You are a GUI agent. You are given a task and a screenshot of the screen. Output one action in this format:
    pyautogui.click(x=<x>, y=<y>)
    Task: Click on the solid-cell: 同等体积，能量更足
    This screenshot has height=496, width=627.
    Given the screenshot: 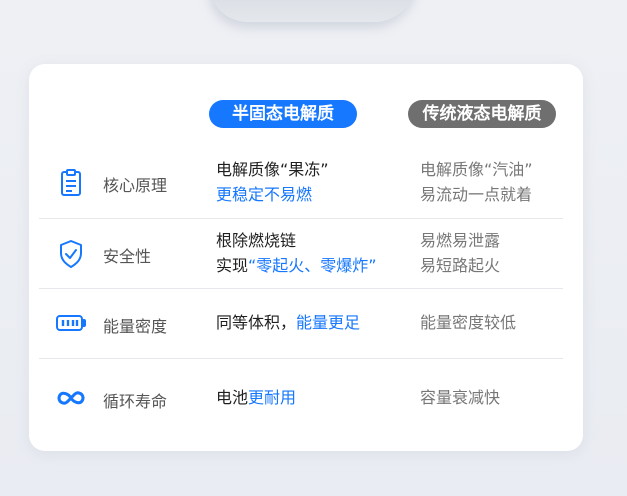 What is the action you would take?
    pyautogui.click(x=288, y=322)
    